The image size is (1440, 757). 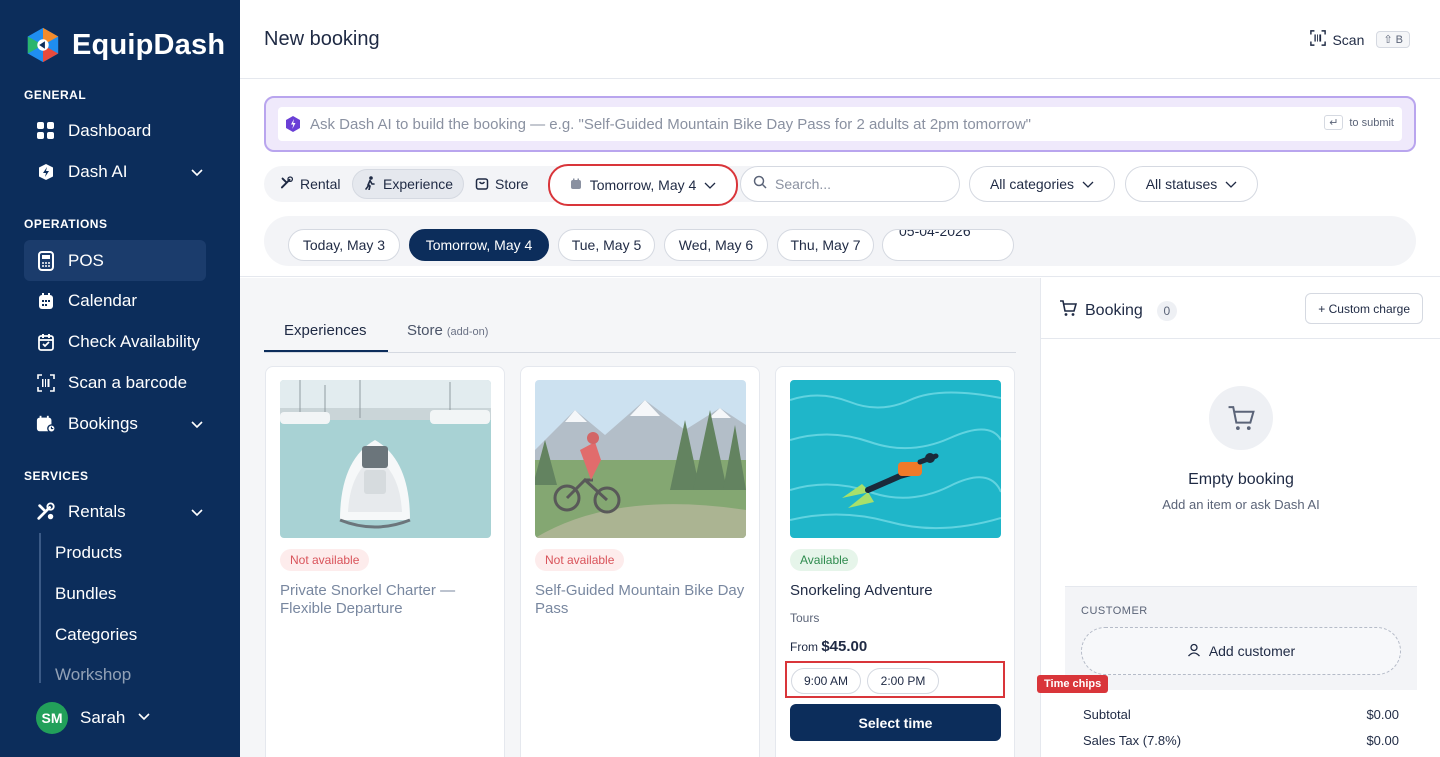 What do you see at coordinates (826, 681) in the screenshot?
I see `time-chip: 9:00 AM` at bounding box center [826, 681].